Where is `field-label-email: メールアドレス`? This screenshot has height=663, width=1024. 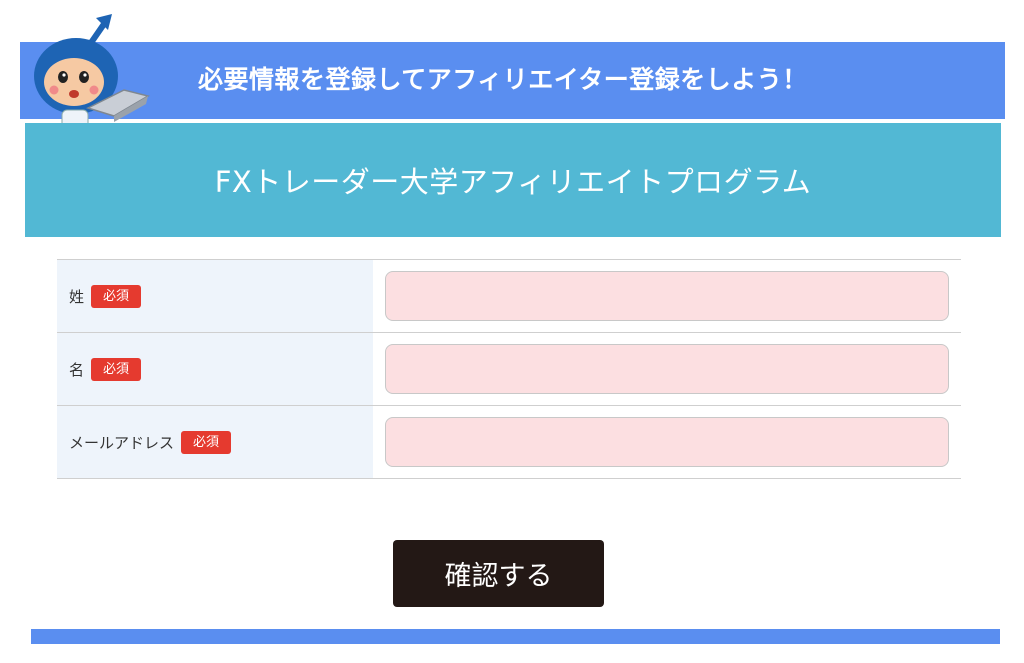
field-label-email: メールアドレス is located at coordinates (122, 442).